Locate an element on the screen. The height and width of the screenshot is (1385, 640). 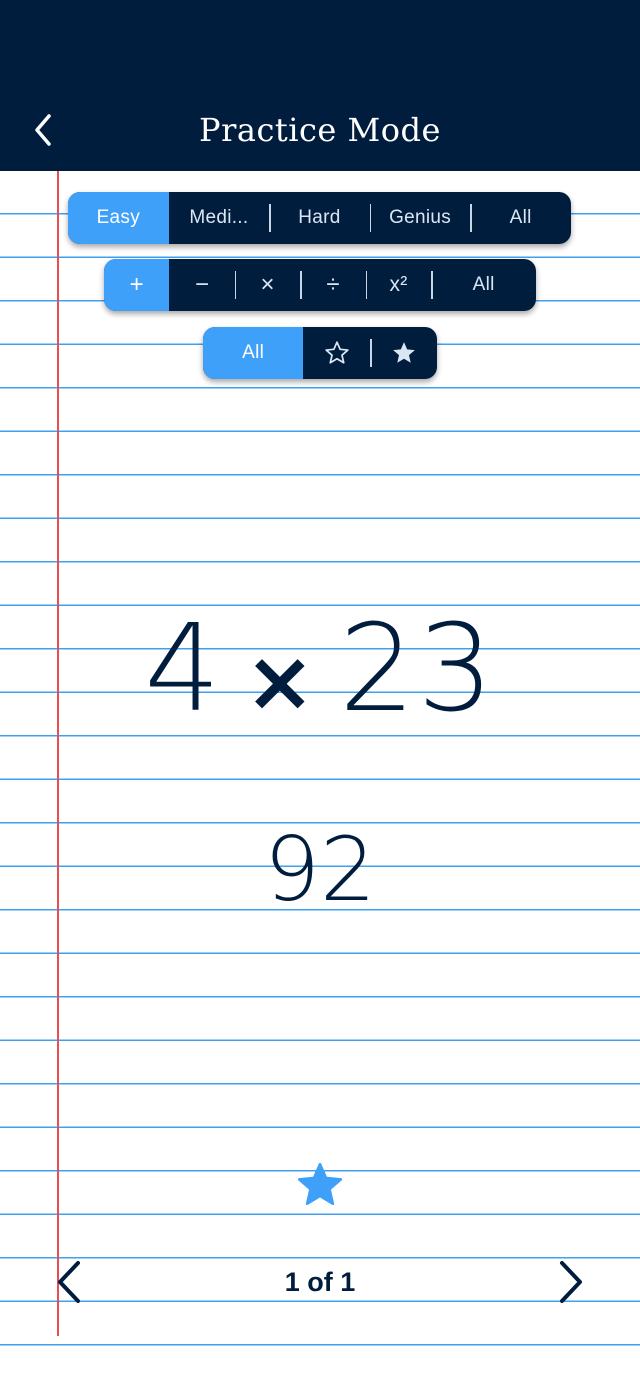
operator: × is located at coordinates (281, 681).